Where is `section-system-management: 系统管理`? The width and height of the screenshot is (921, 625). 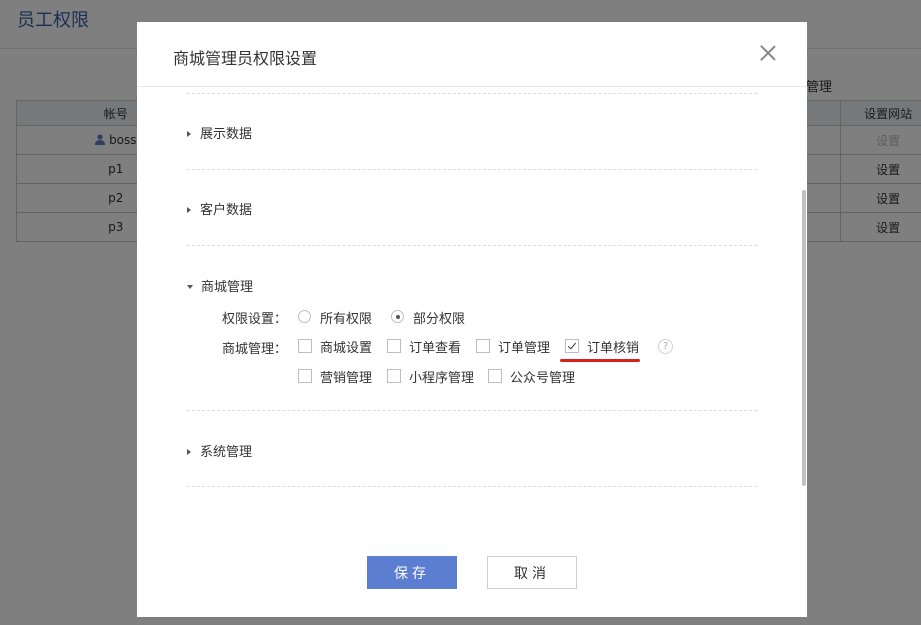
section-system-management: 系统管理 is located at coordinates (219, 450).